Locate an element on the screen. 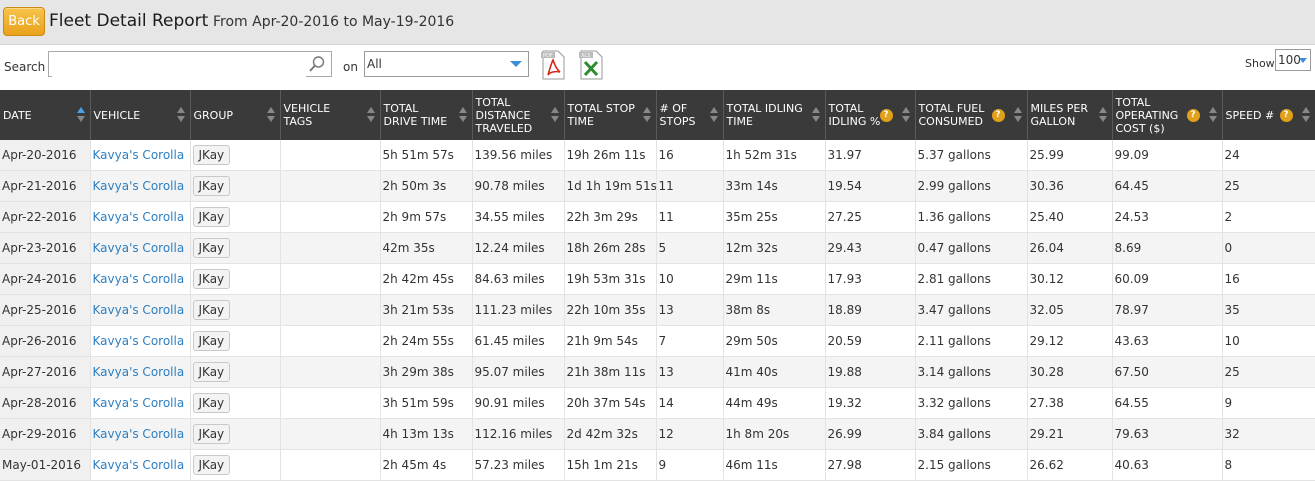  column-header-num-stops: # OF STOPS is located at coordinates (690, 115).